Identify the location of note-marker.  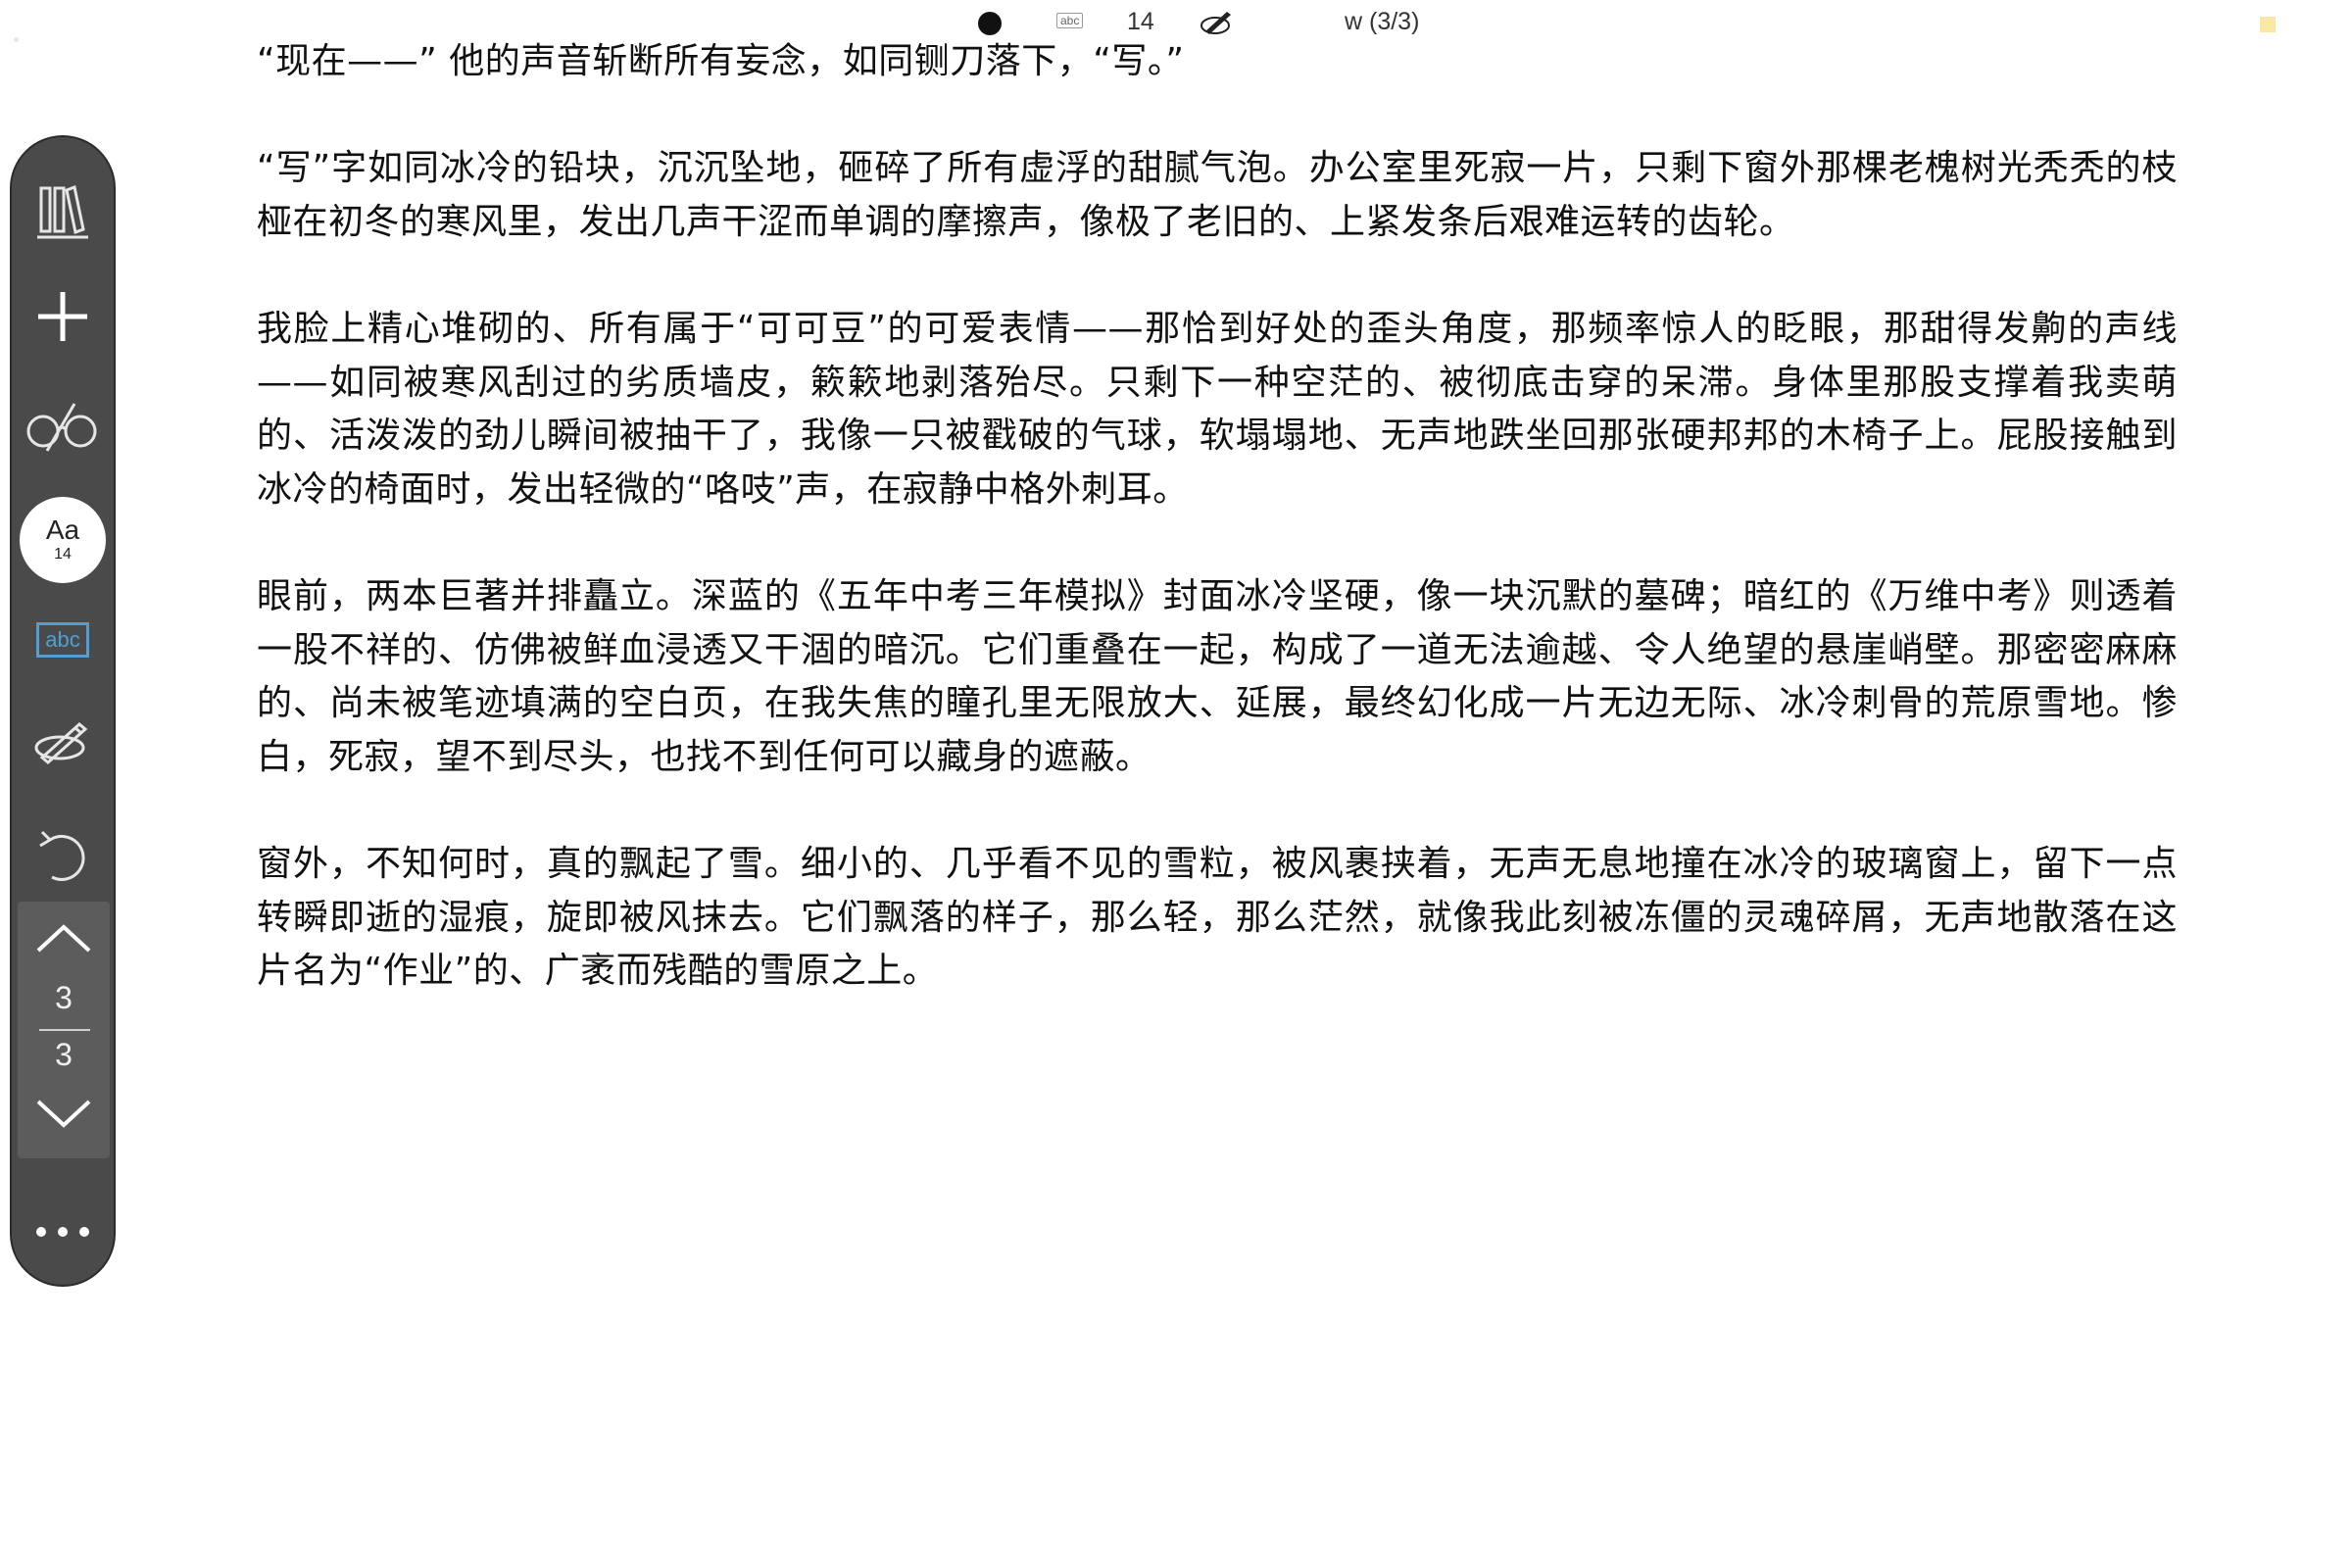
(2268, 24).